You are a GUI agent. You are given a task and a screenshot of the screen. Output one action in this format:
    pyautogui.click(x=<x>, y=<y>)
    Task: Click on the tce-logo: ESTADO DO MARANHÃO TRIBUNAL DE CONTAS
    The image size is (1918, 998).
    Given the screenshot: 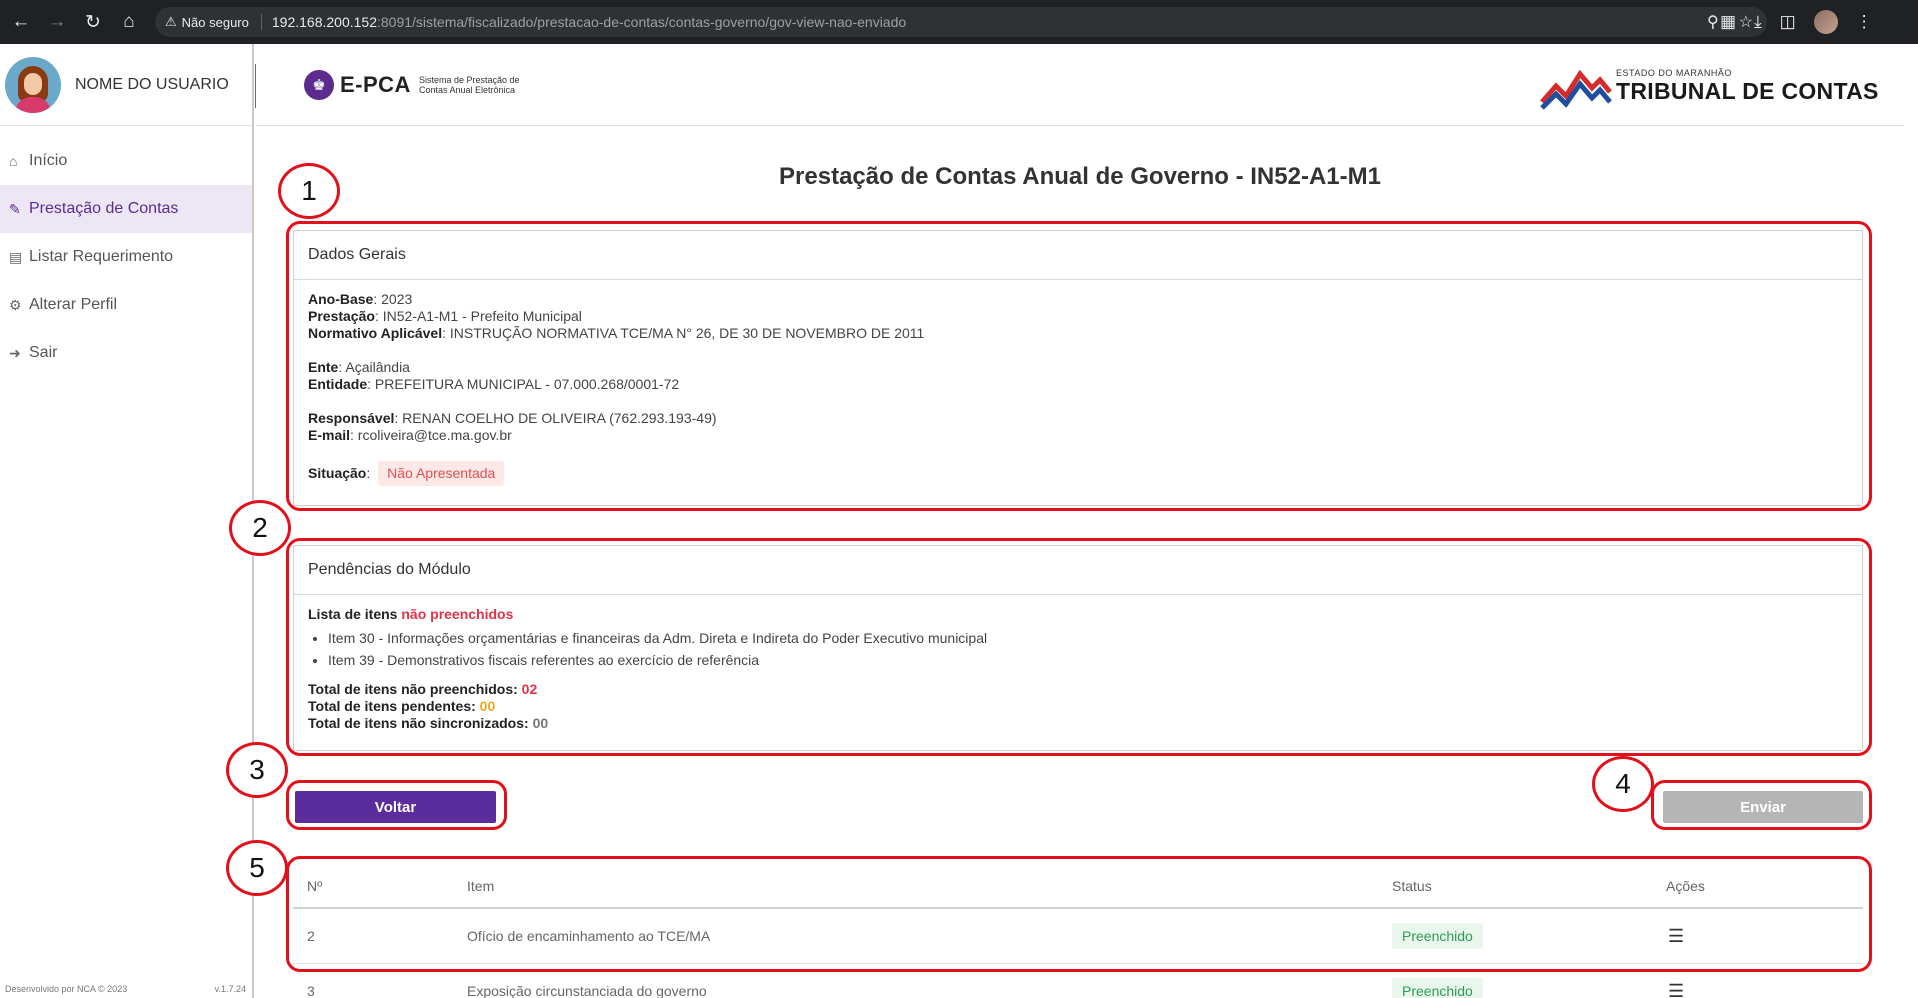 What is the action you would take?
    pyautogui.click(x=1709, y=86)
    